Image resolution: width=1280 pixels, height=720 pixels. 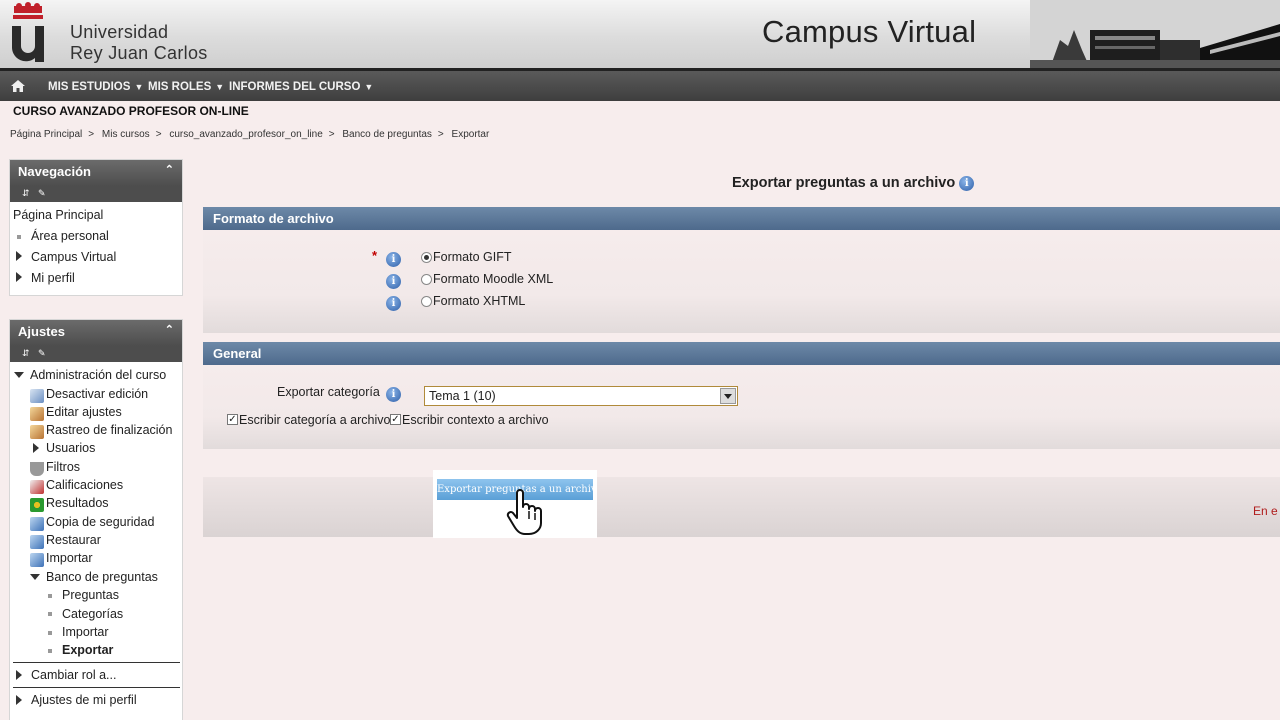 What do you see at coordinates (119, 32) in the screenshot?
I see `university-name-line1: Universidad` at bounding box center [119, 32].